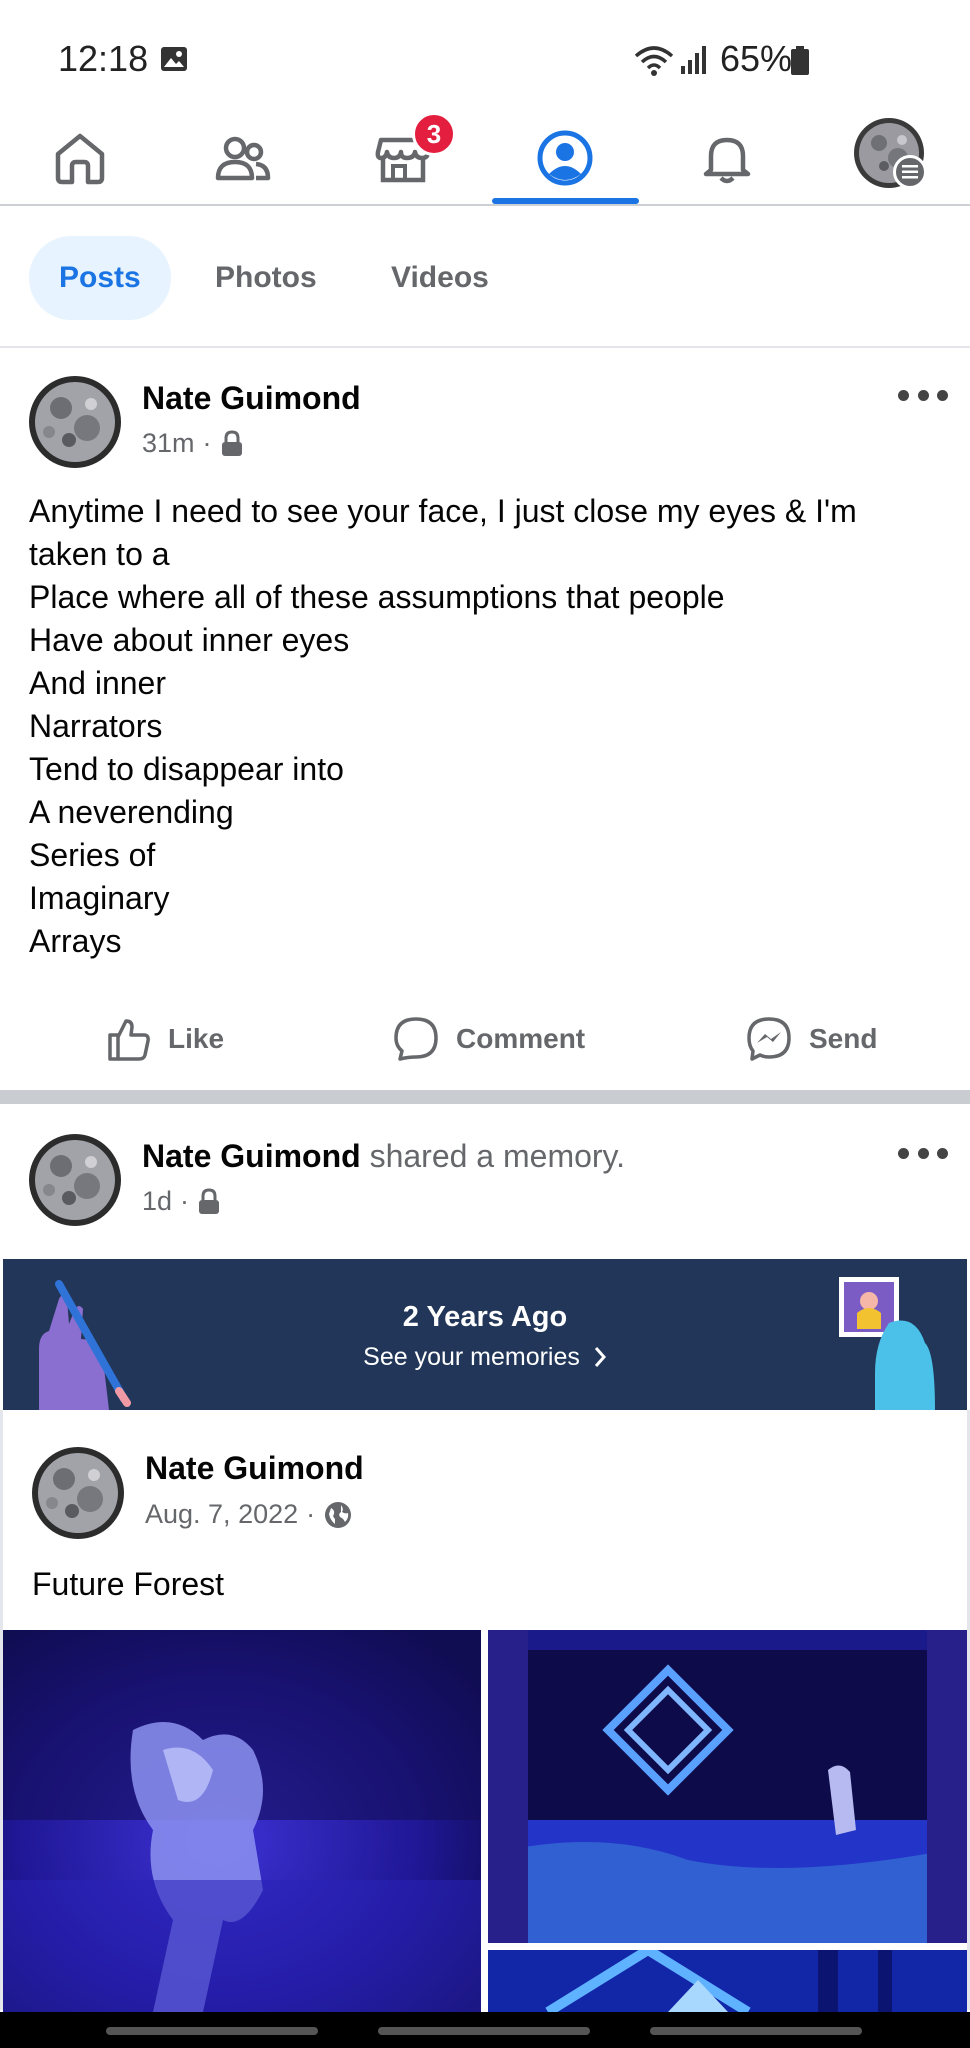  Describe the element at coordinates (221, 1514) in the screenshot. I see `shared-post-date: Aug. 7, 2022` at that location.